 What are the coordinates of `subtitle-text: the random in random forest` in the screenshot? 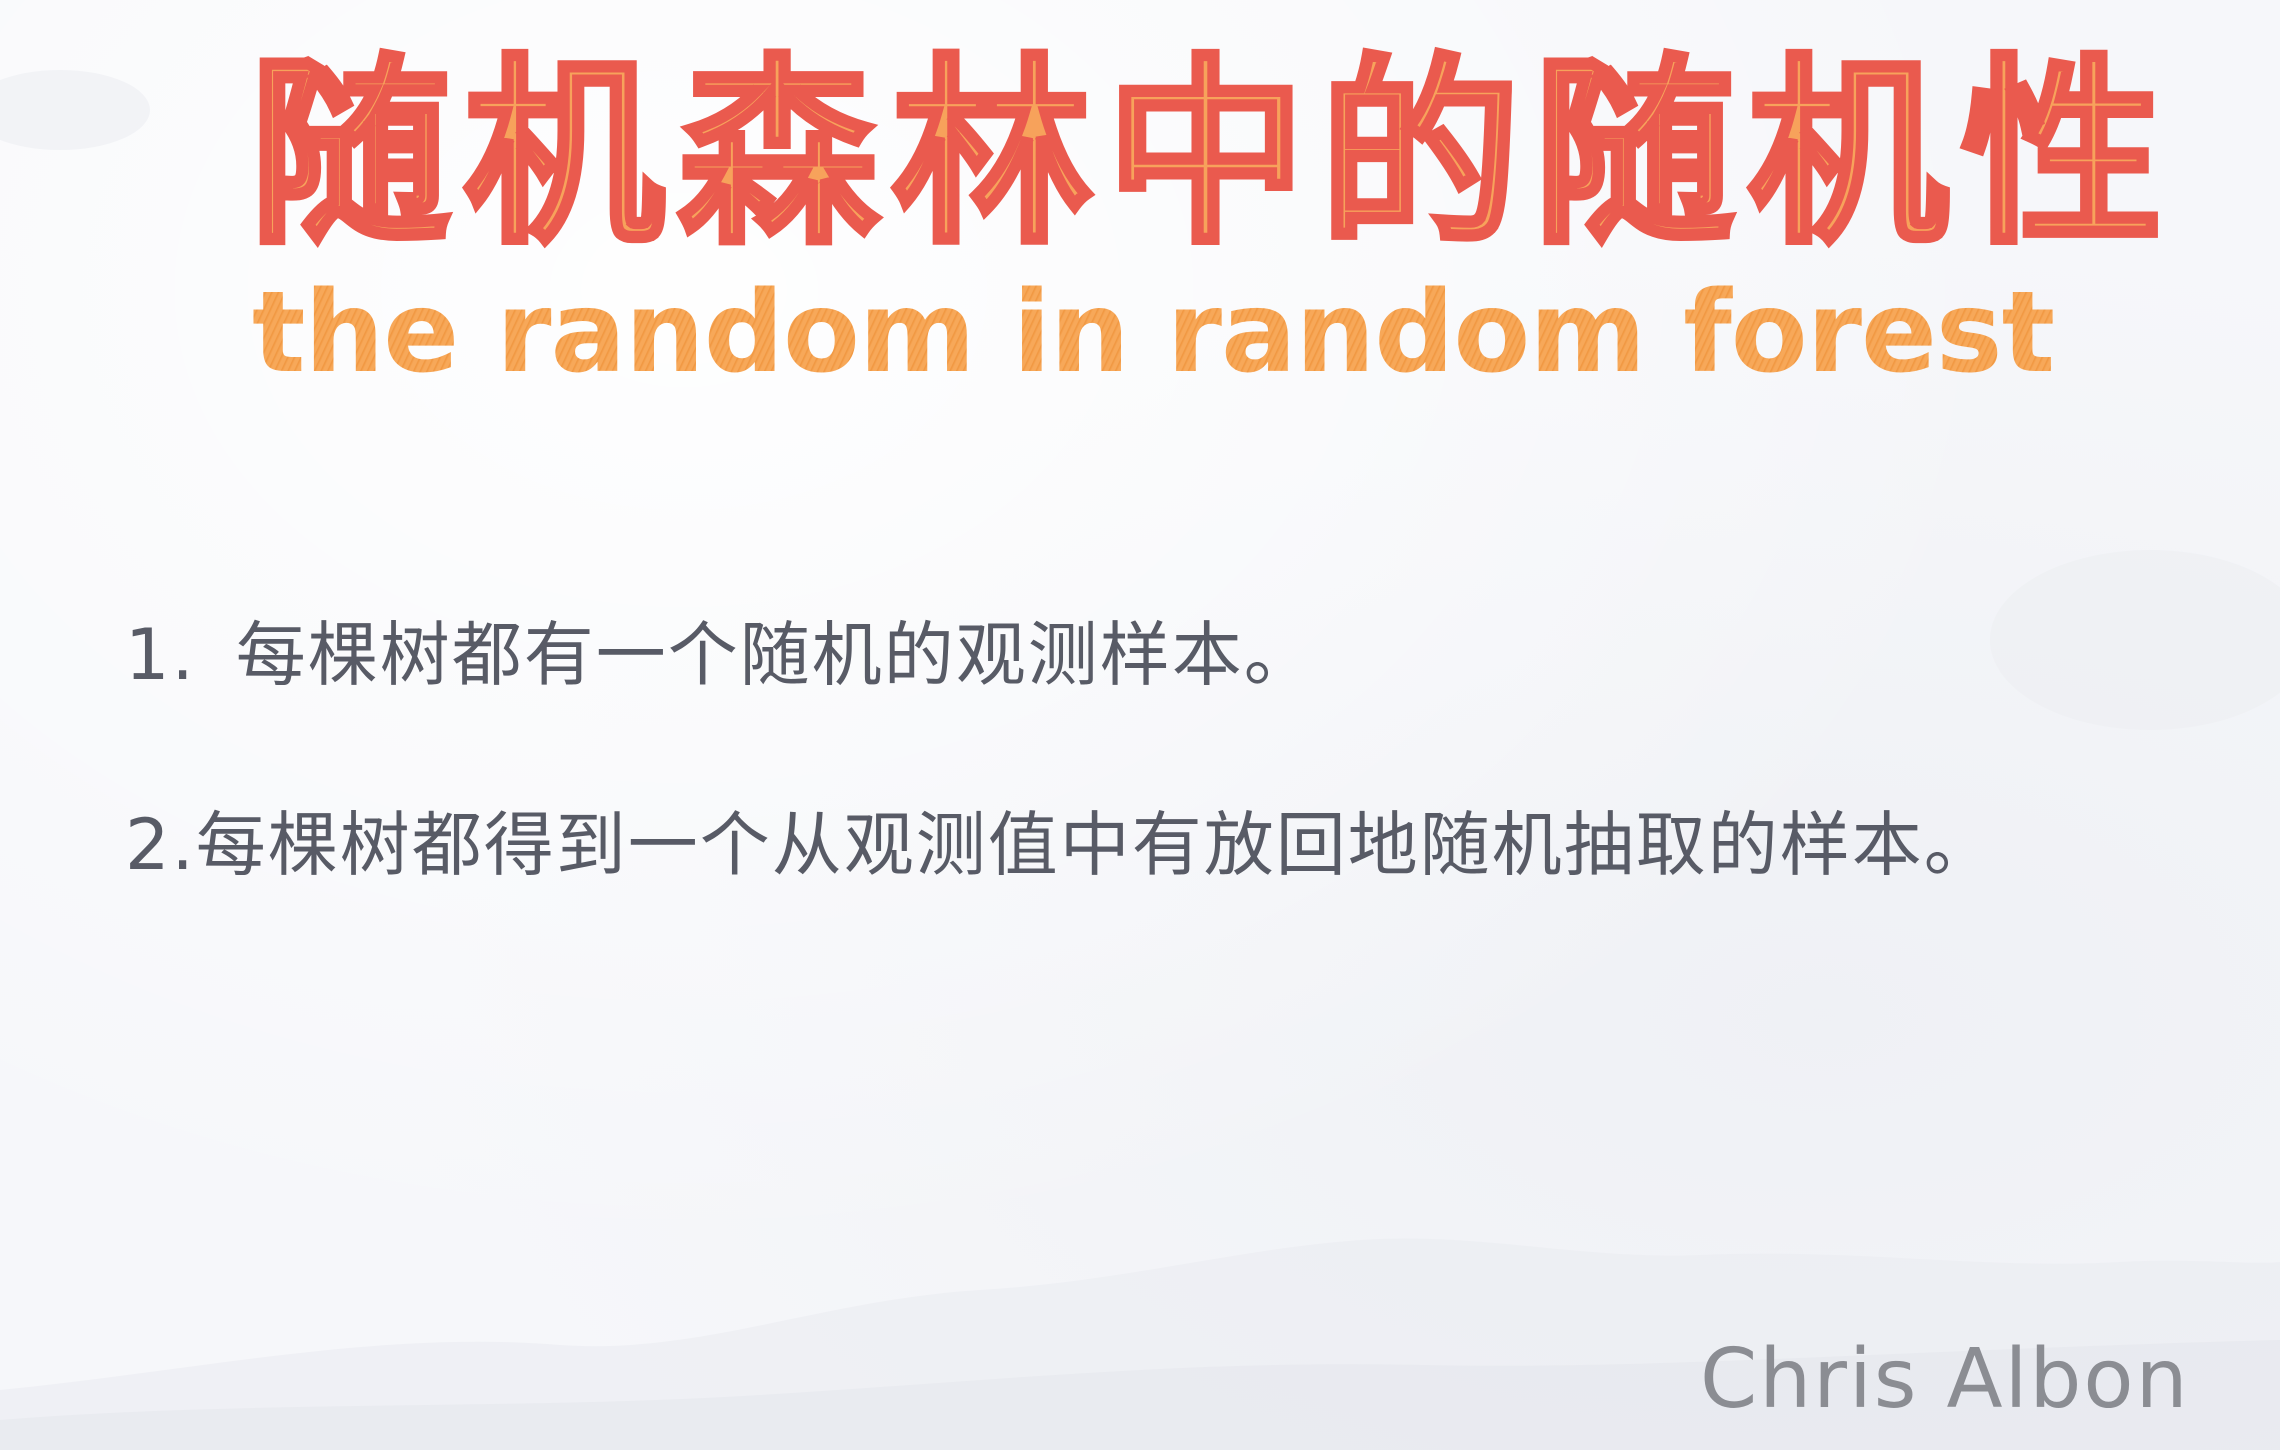 It's located at (1153, 333).